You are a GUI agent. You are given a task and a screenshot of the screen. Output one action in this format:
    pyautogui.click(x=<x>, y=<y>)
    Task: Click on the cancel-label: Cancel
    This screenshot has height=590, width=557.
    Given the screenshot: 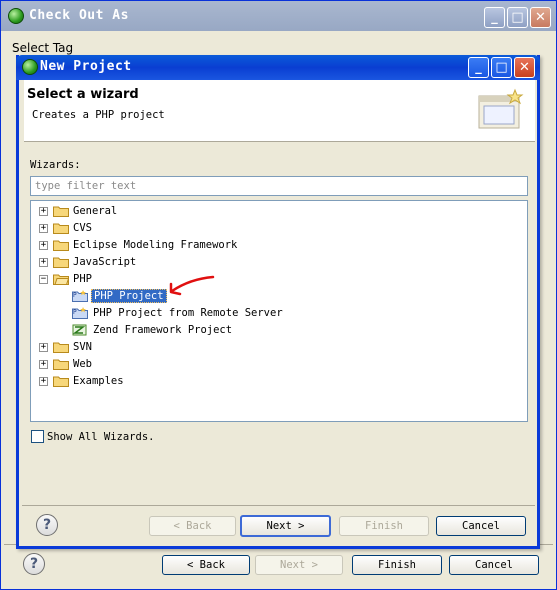 What is the action you would take?
    pyautogui.click(x=481, y=526)
    